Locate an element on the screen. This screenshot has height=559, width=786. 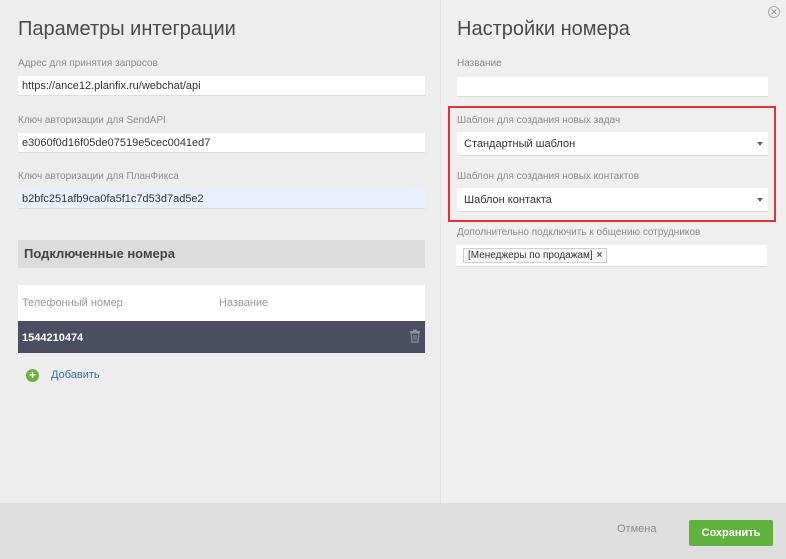
employee-tag: [Менеджеры по продажам] × is located at coordinates (535, 255).